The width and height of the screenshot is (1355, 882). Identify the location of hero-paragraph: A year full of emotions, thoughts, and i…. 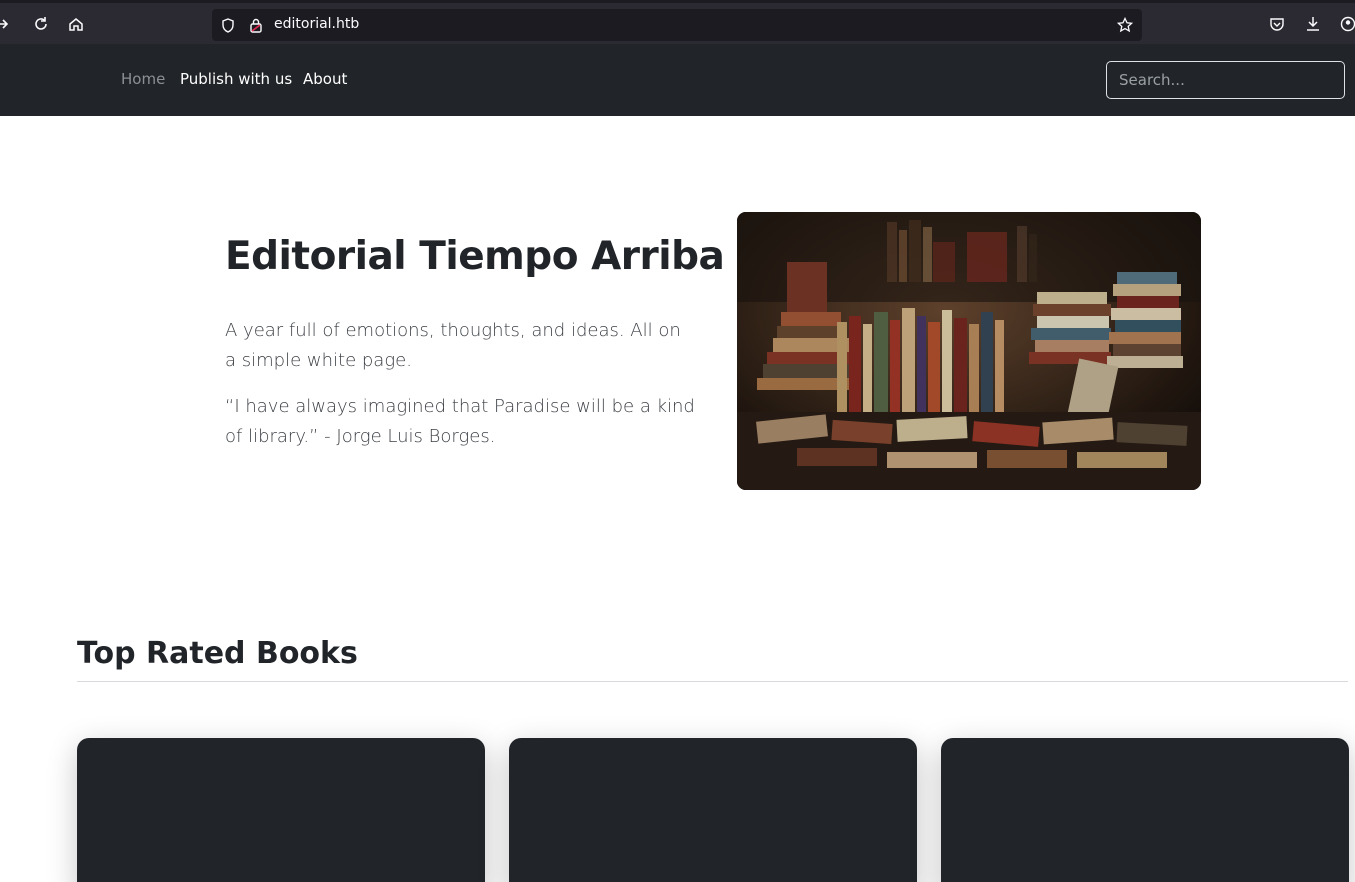
(453, 345).